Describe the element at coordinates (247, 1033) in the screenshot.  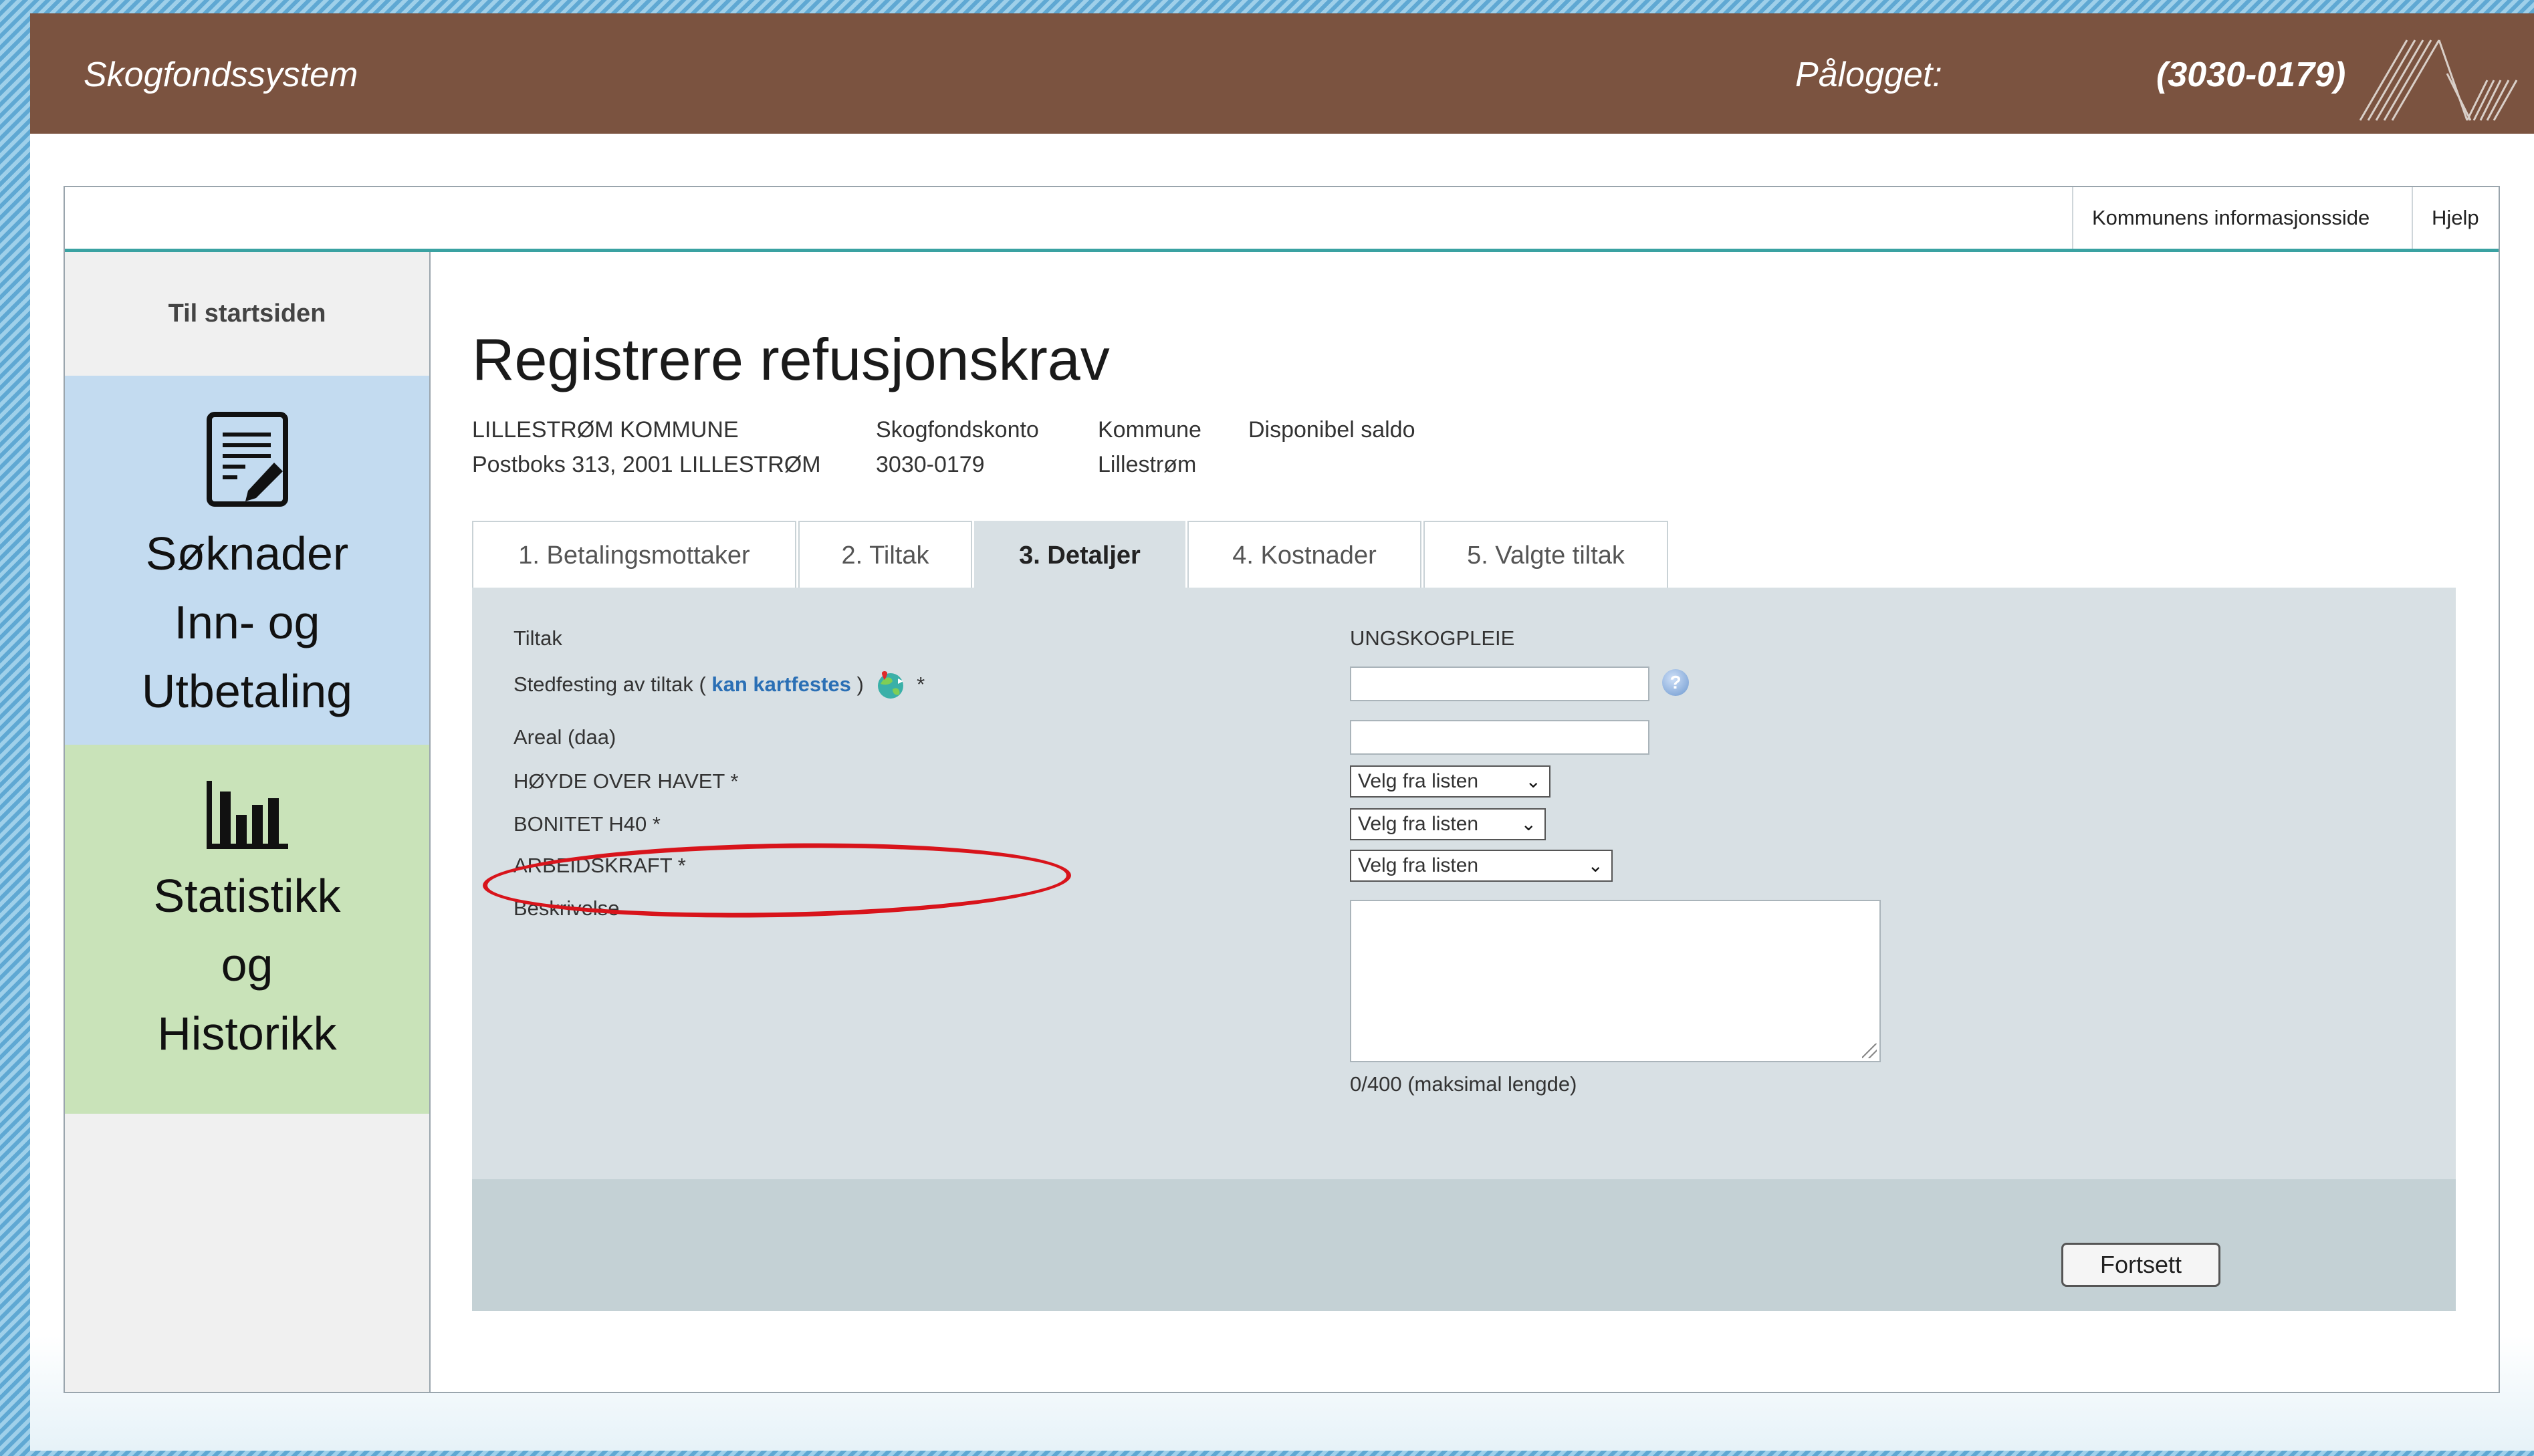
I see `tile-label-line: Historikk` at that location.